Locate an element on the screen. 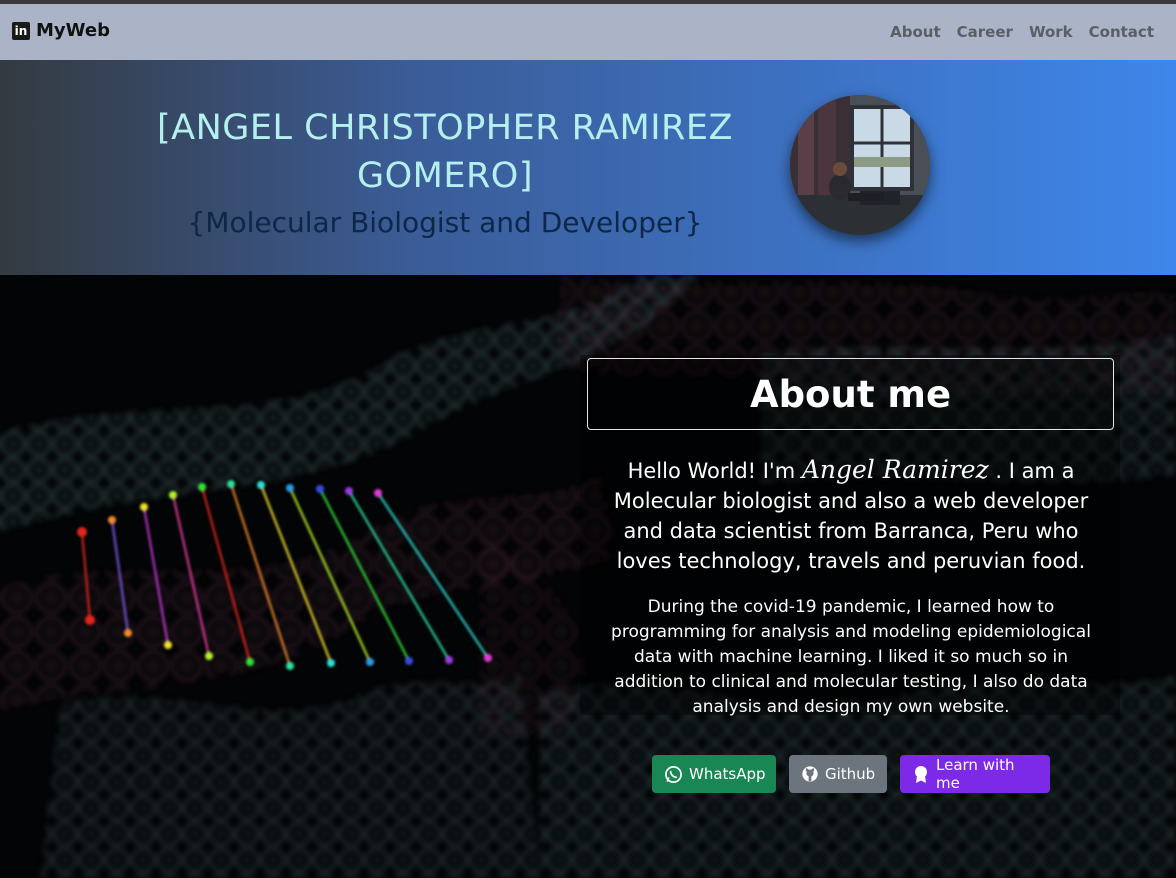 Image resolution: width=1176 pixels, height=878 pixels. award-icon is located at coordinates (921, 774).